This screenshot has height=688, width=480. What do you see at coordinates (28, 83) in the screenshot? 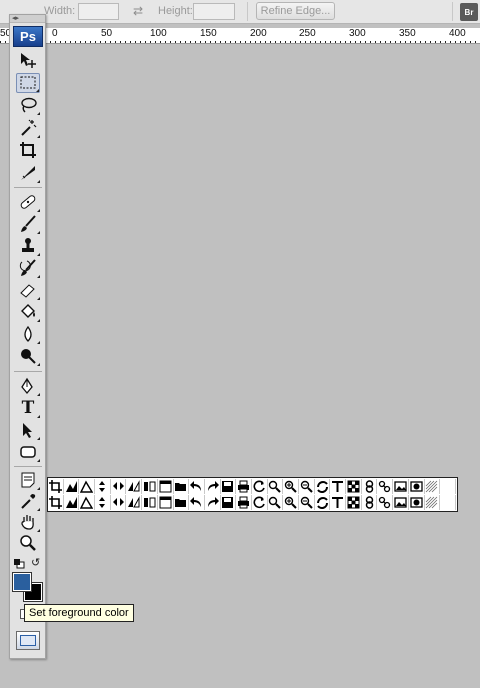
I see `rectangular-marquee-tool` at bounding box center [28, 83].